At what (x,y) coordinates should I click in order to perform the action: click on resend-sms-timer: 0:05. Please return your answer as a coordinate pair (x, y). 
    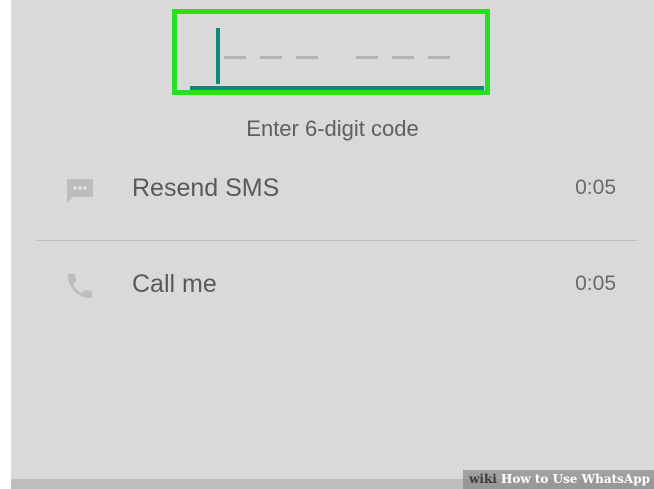
    Looking at the image, I should click on (595, 187).